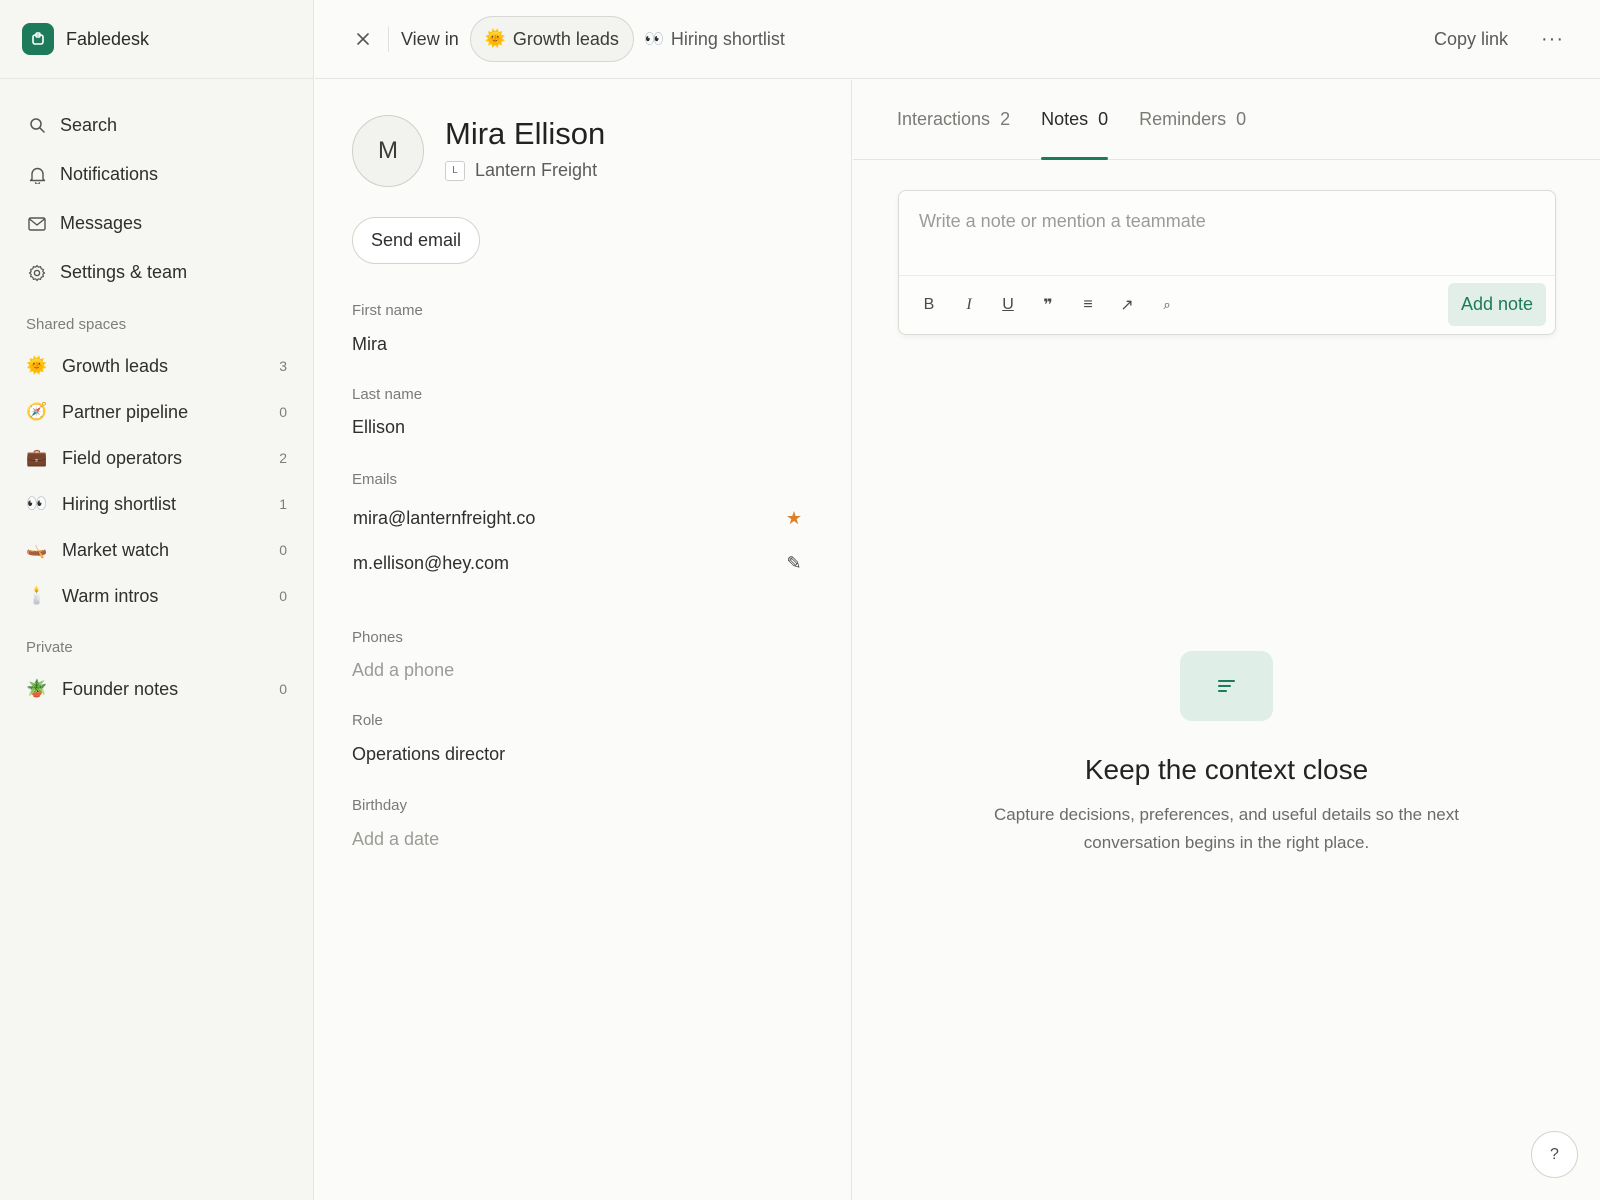 This screenshot has height=1200, width=1600. I want to click on nav-label: Notifications, so click(109, 174).